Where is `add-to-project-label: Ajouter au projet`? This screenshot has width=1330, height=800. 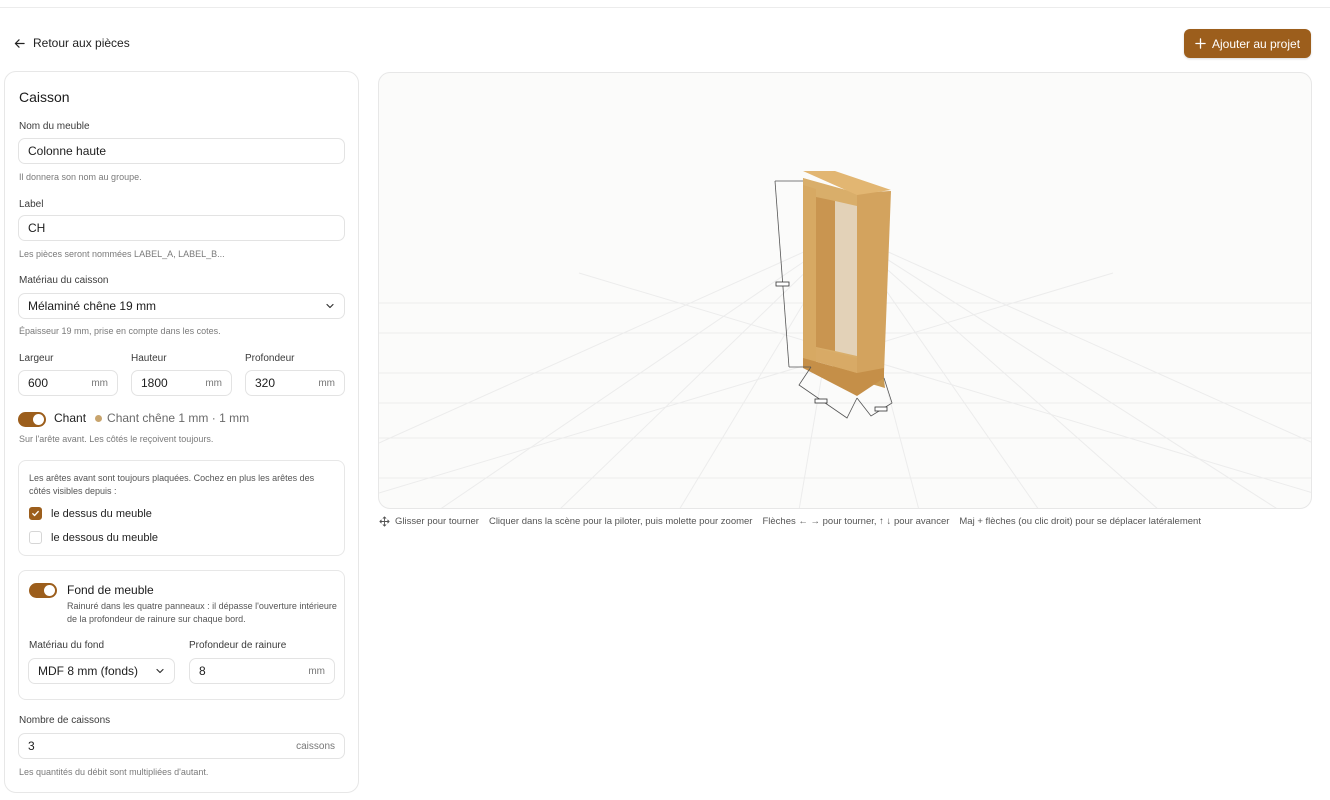
add-to-project-label: Ajouter au projet is located at coordinates (1256, 43).